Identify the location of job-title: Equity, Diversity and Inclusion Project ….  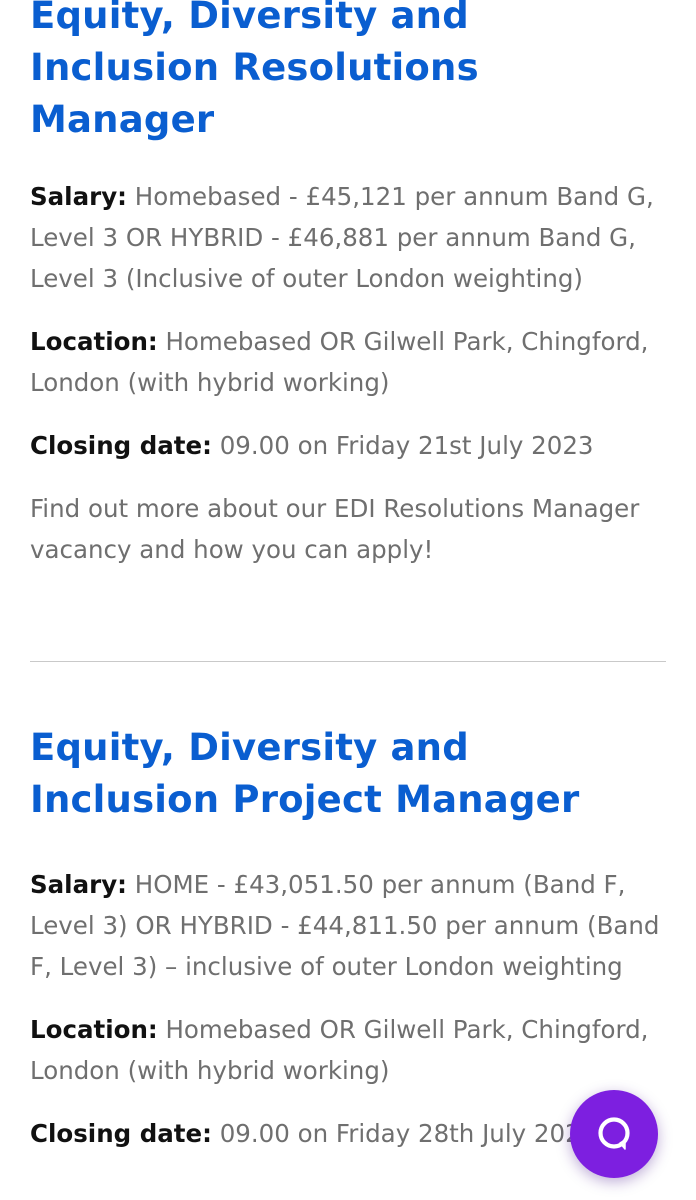
(350, 774).